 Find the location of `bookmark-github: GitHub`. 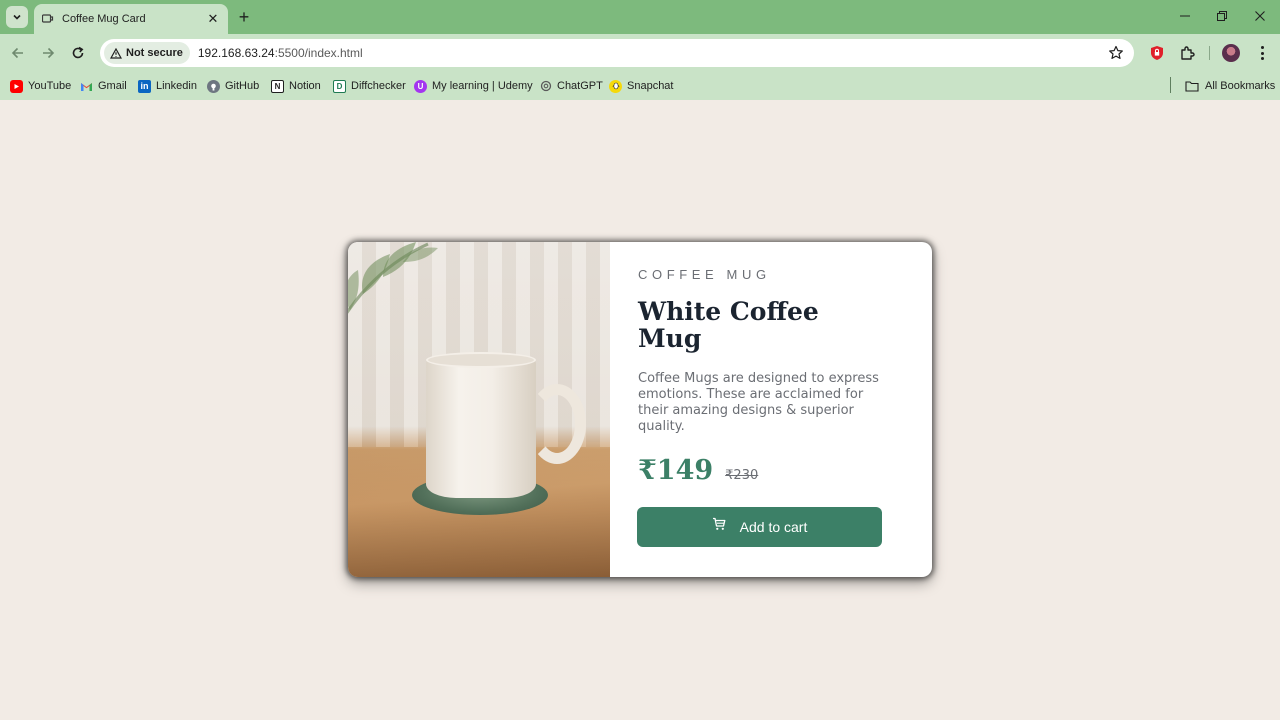

bookmark-github: GitHub is located at coordinates (233, 86).